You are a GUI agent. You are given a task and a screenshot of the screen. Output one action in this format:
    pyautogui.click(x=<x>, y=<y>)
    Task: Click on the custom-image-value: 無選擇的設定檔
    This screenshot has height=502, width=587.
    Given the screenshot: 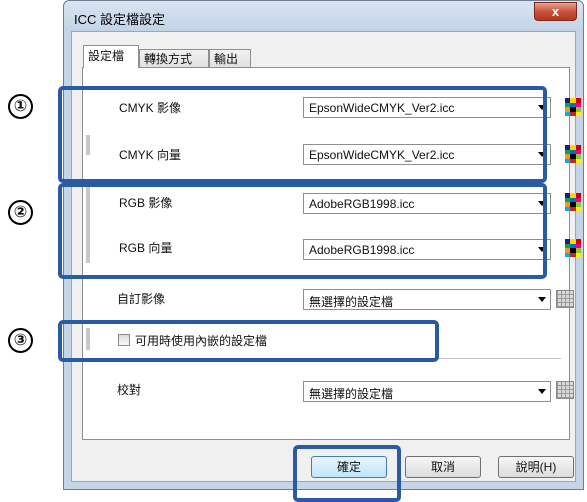 What is the action you would take?
    pyautogui.click(x=351, y=302)
    